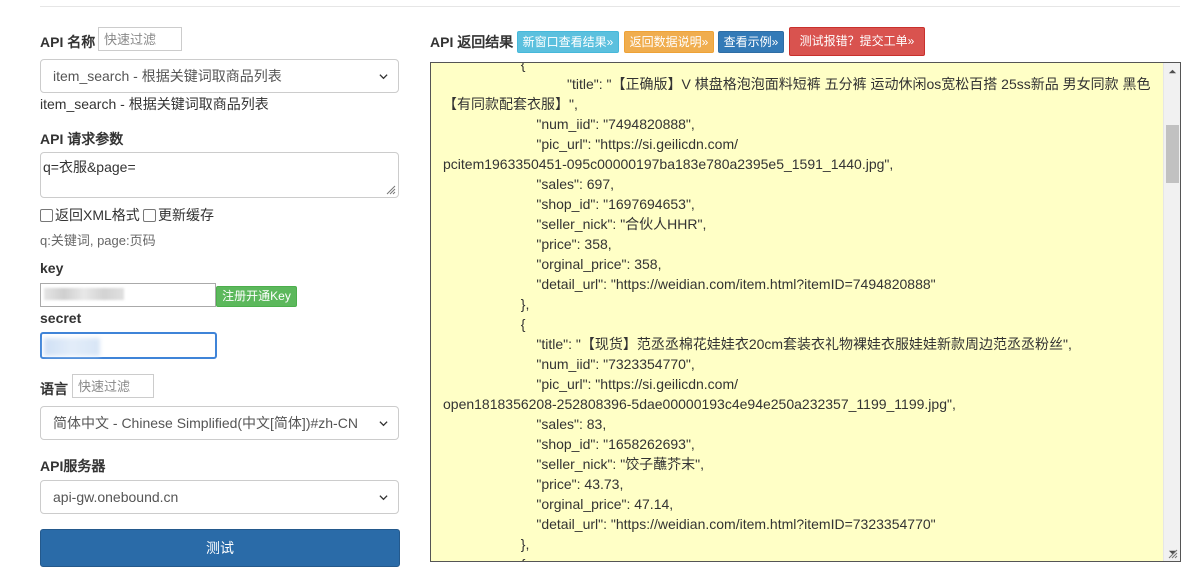  I want to click on server-select: api-gw.onebound.cn, so click(219, 497).